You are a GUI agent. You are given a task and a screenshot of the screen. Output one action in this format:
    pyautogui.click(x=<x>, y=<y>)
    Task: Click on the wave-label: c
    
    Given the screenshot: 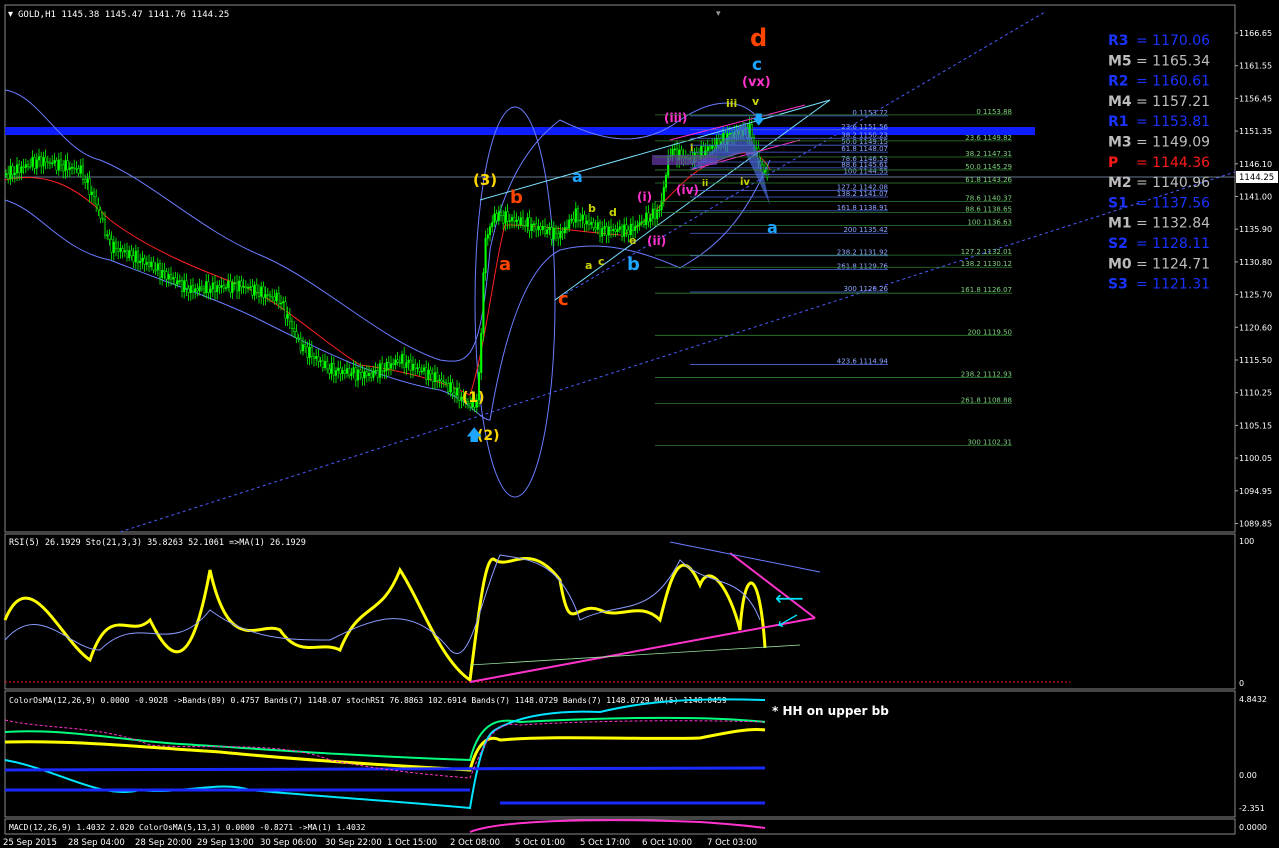 What is the action you would take?
    pyautogui.click(x=601, y=261)
    